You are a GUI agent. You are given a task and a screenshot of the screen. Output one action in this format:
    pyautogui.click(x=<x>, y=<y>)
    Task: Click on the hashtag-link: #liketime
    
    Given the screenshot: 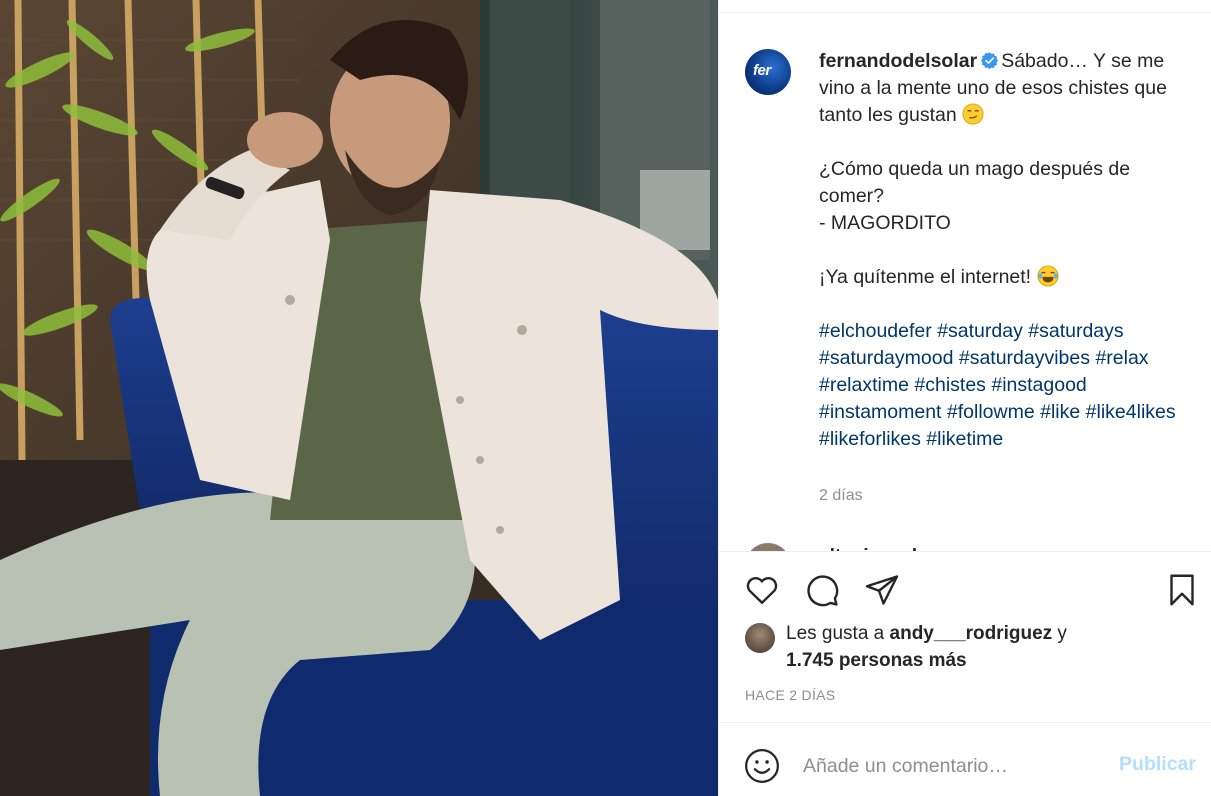 What is the action you would take?
    pyautogui.click(x=964, y=439)
    